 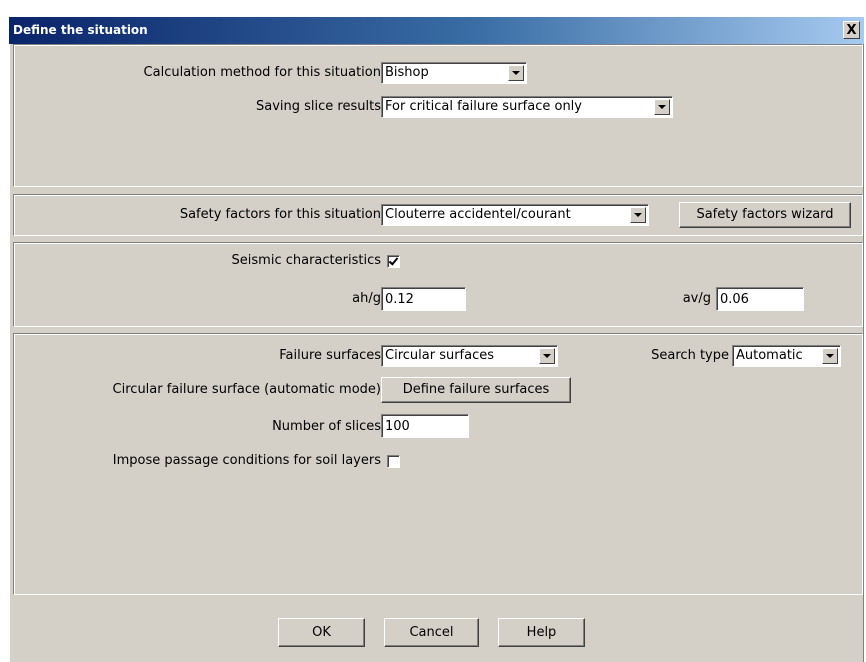 What do you see at coordinates (393, 461) in the screenshot?
I see `impose-passage-checkbox` at bounding box center [393, 461].